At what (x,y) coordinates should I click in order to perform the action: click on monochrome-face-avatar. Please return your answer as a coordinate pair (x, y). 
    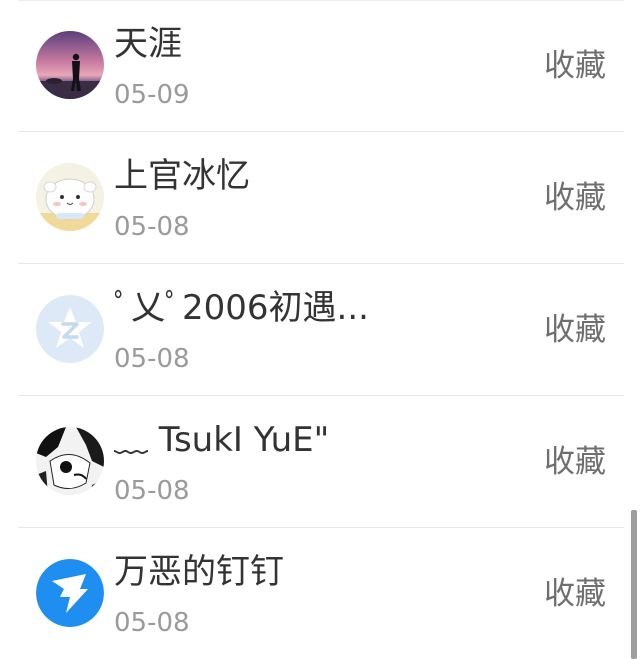
    Looking at the image, I should click on (70, 461).